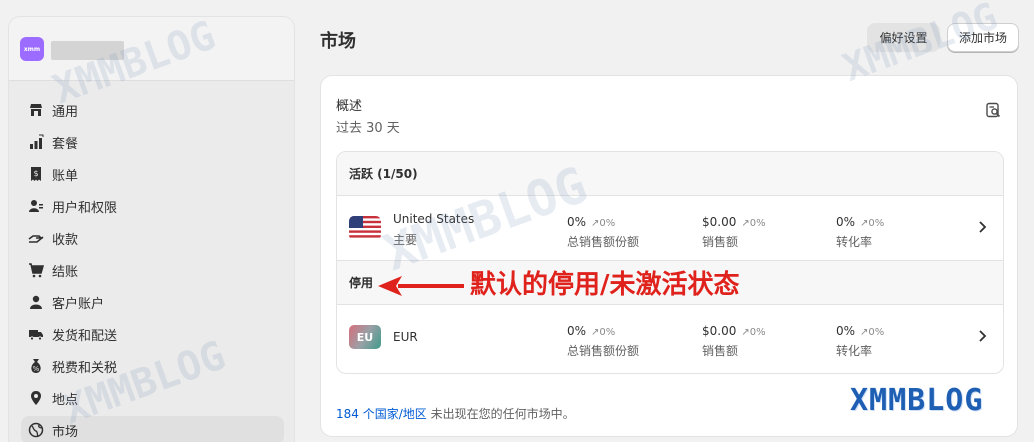 The image size is (1034, 442). Describe the element at coordinates (917, 400) in the screenshot. I see `watermark-logo: XMMBLOG` at that location.